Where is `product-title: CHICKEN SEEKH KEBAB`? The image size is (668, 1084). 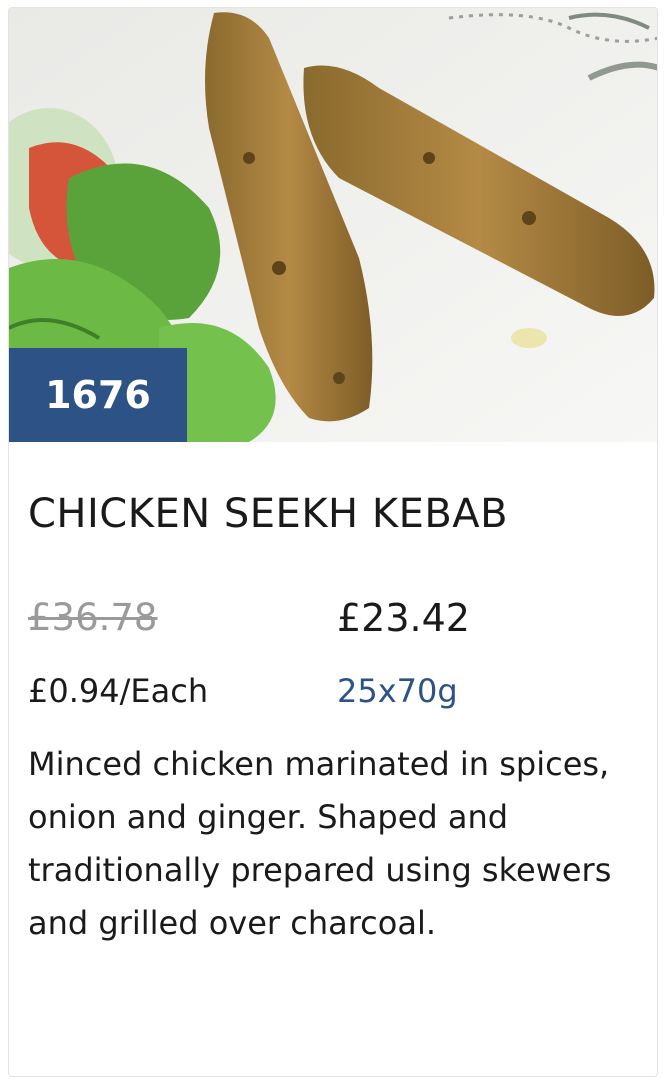 product-title: CHICKEN SEEKH KEBAB is located at coordinates (268, 514).